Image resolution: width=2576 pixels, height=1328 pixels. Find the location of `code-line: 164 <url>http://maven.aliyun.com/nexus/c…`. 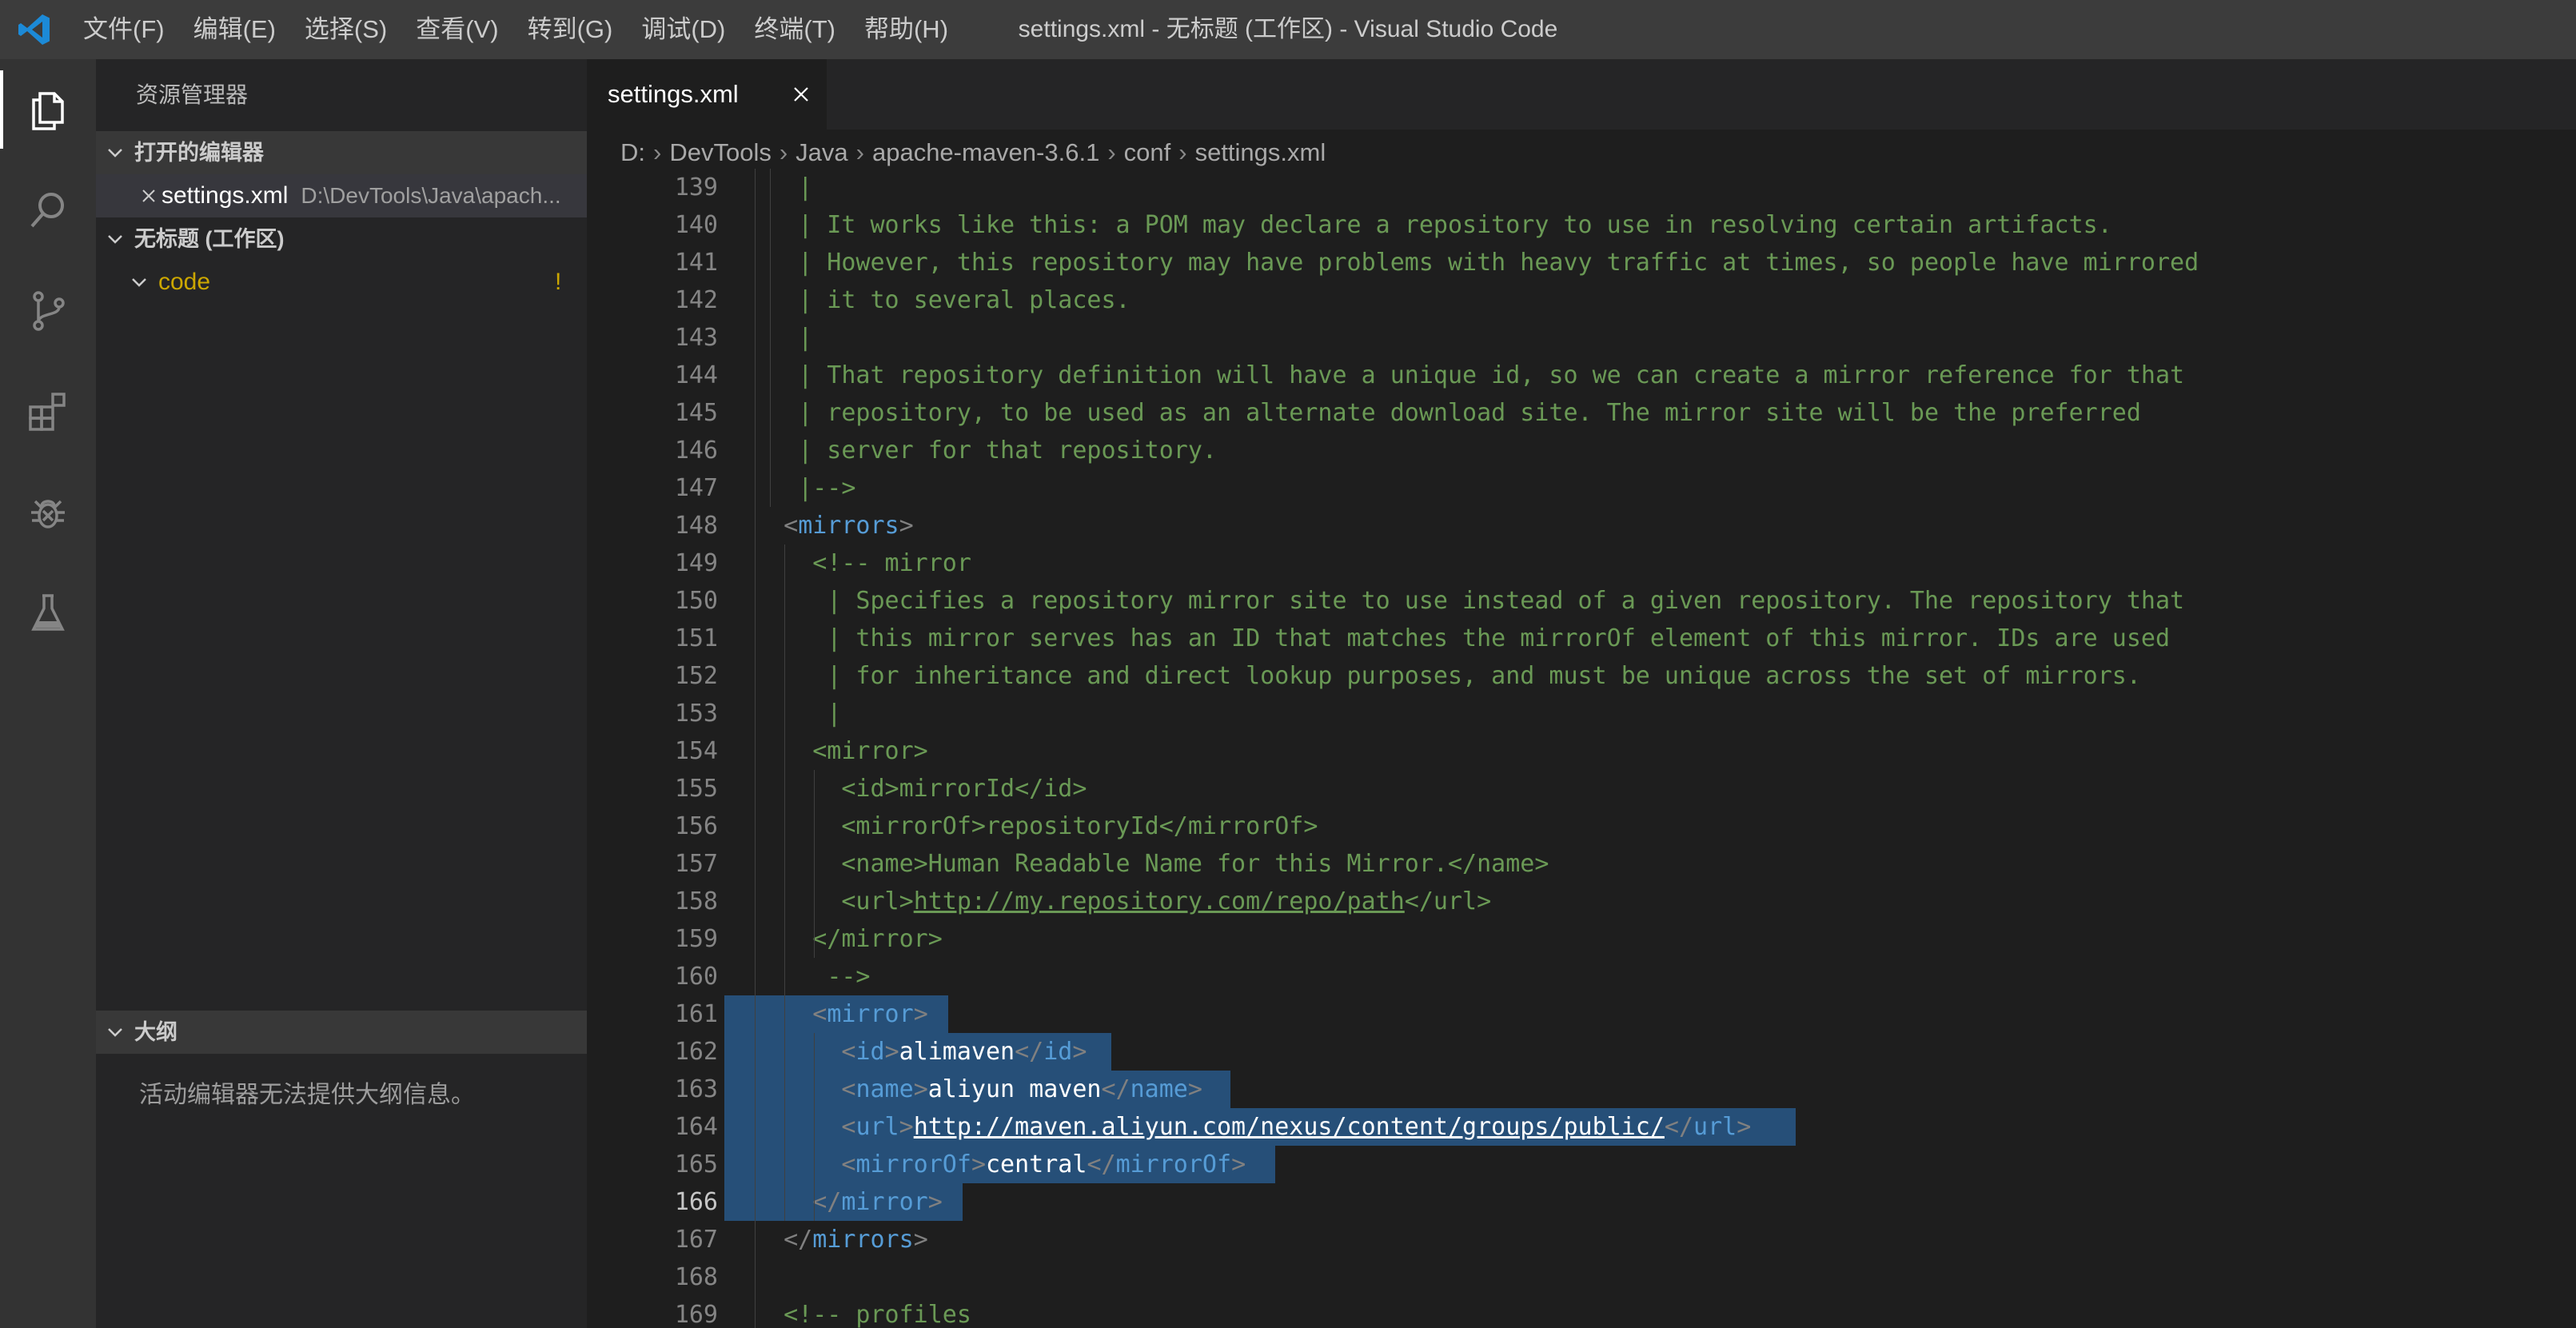

code-line: 164 <url>http://maven.aliyun.com/nexus/c… is located at coordinates (1582, 1127).